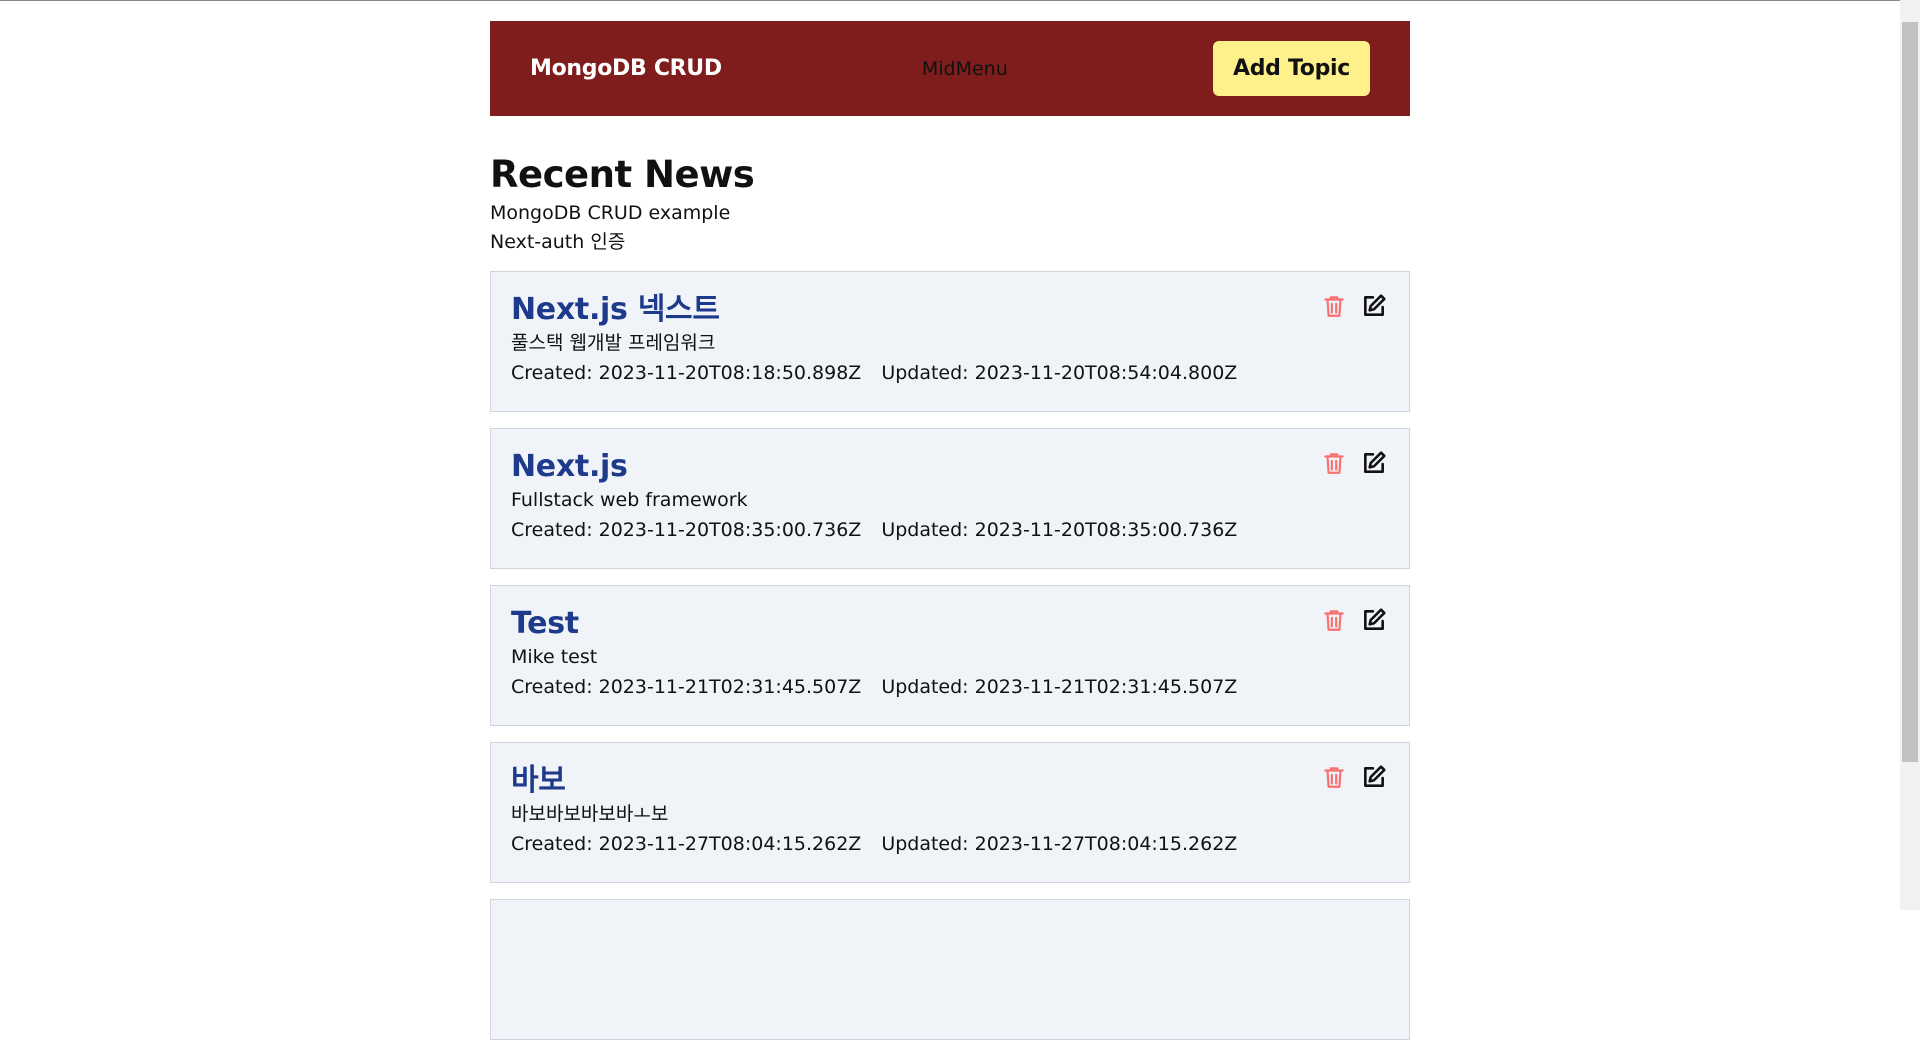  What do you see at coordinates (538, 780) in the screenshot?
I see `topic-title: 바보` at bounding box center [538, 780].